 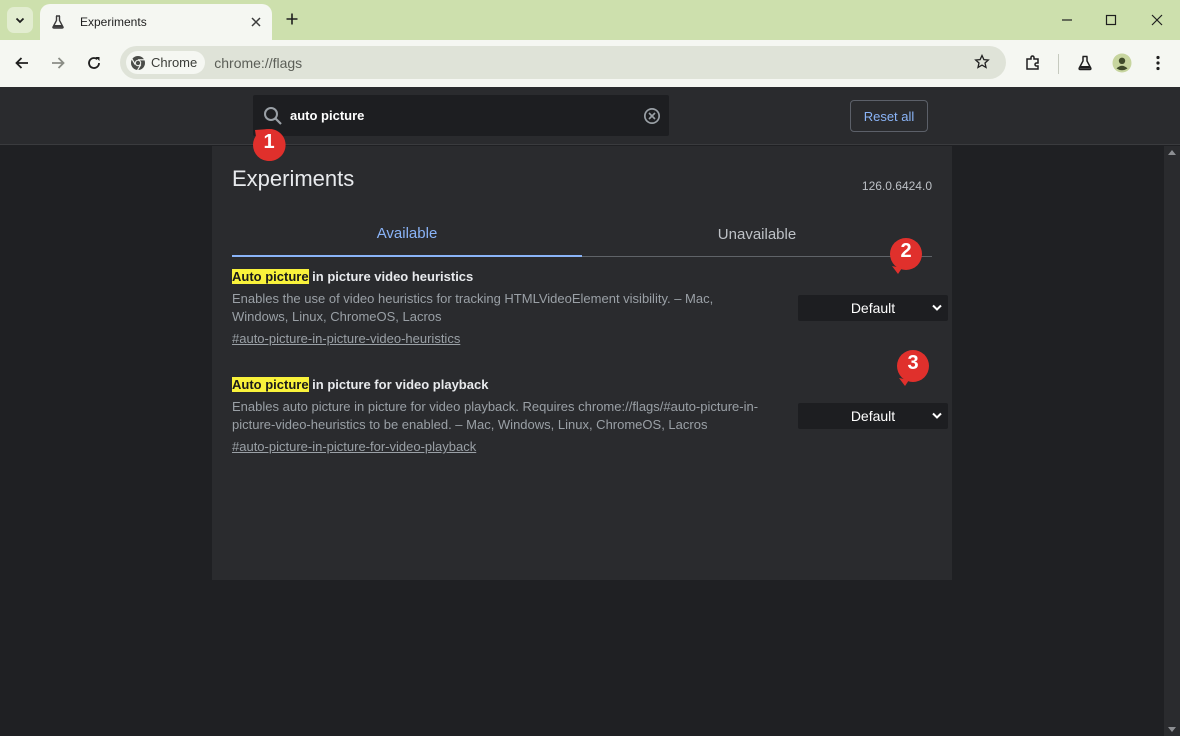 I want to click on tab-title: Experiments, so click(x=113, y=22).